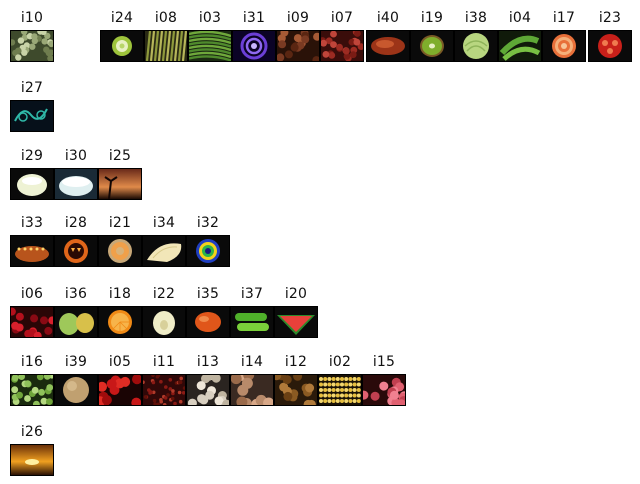 The width and height of the screenshot is (640, 484). I want to click on image-label: i07, so click(342, 18).